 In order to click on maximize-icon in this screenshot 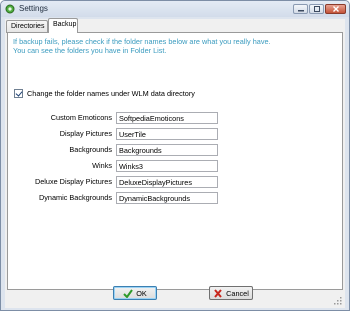, I will do `click(316, 9)`.